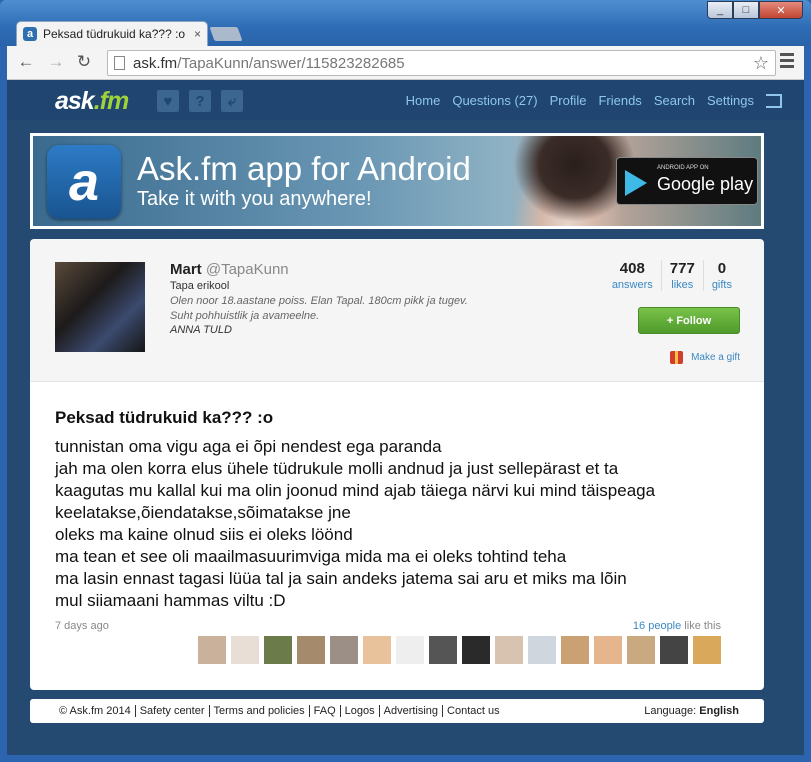 Image resolution: width=811 pixels, height=762 pixels. Describe the element at coordinates (226, 34) in the screenshot. I see `new-tab-button` at that location.